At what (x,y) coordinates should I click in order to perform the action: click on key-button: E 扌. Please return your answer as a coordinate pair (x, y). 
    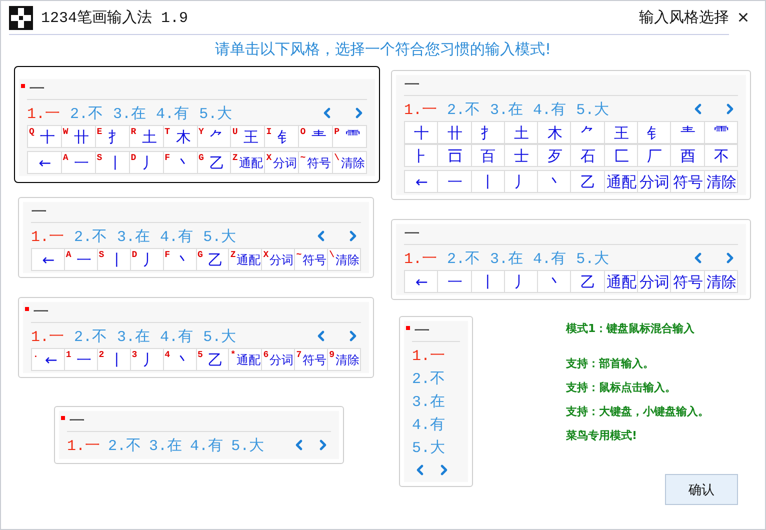
    Looking at the image, I should click on (113, 137).